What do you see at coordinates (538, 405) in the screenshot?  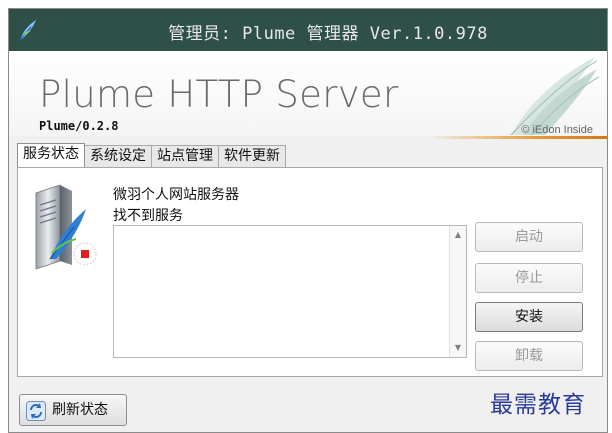 I see `watermark-text: 最需教育` at bounding box center [538, 405].